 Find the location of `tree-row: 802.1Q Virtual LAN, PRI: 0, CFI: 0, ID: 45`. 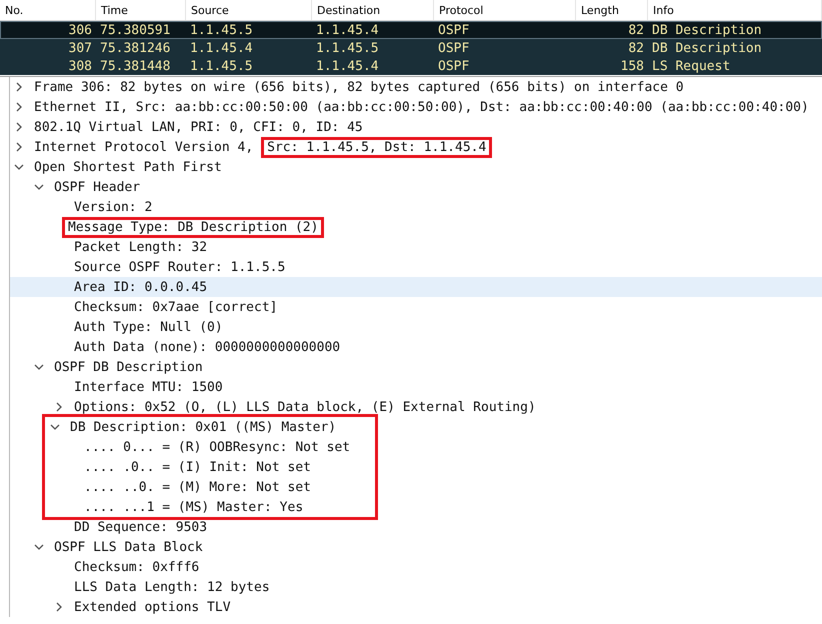

tree-row: 802.1Q Virtual LAN, PRI: 0, CFI: 0, ID: 45 is located at coordinates (416, 127).